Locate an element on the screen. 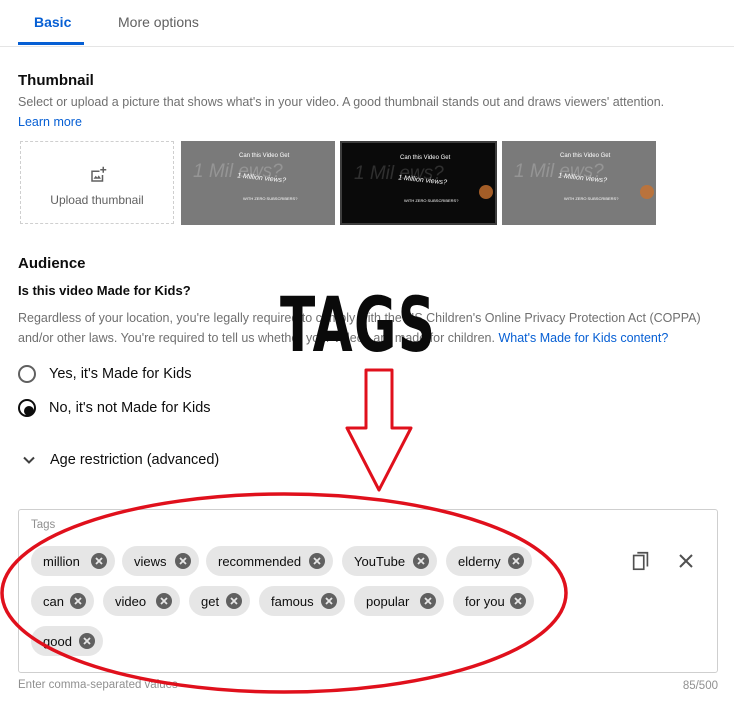  tag-chip: get is located at coordinates (219, 601).